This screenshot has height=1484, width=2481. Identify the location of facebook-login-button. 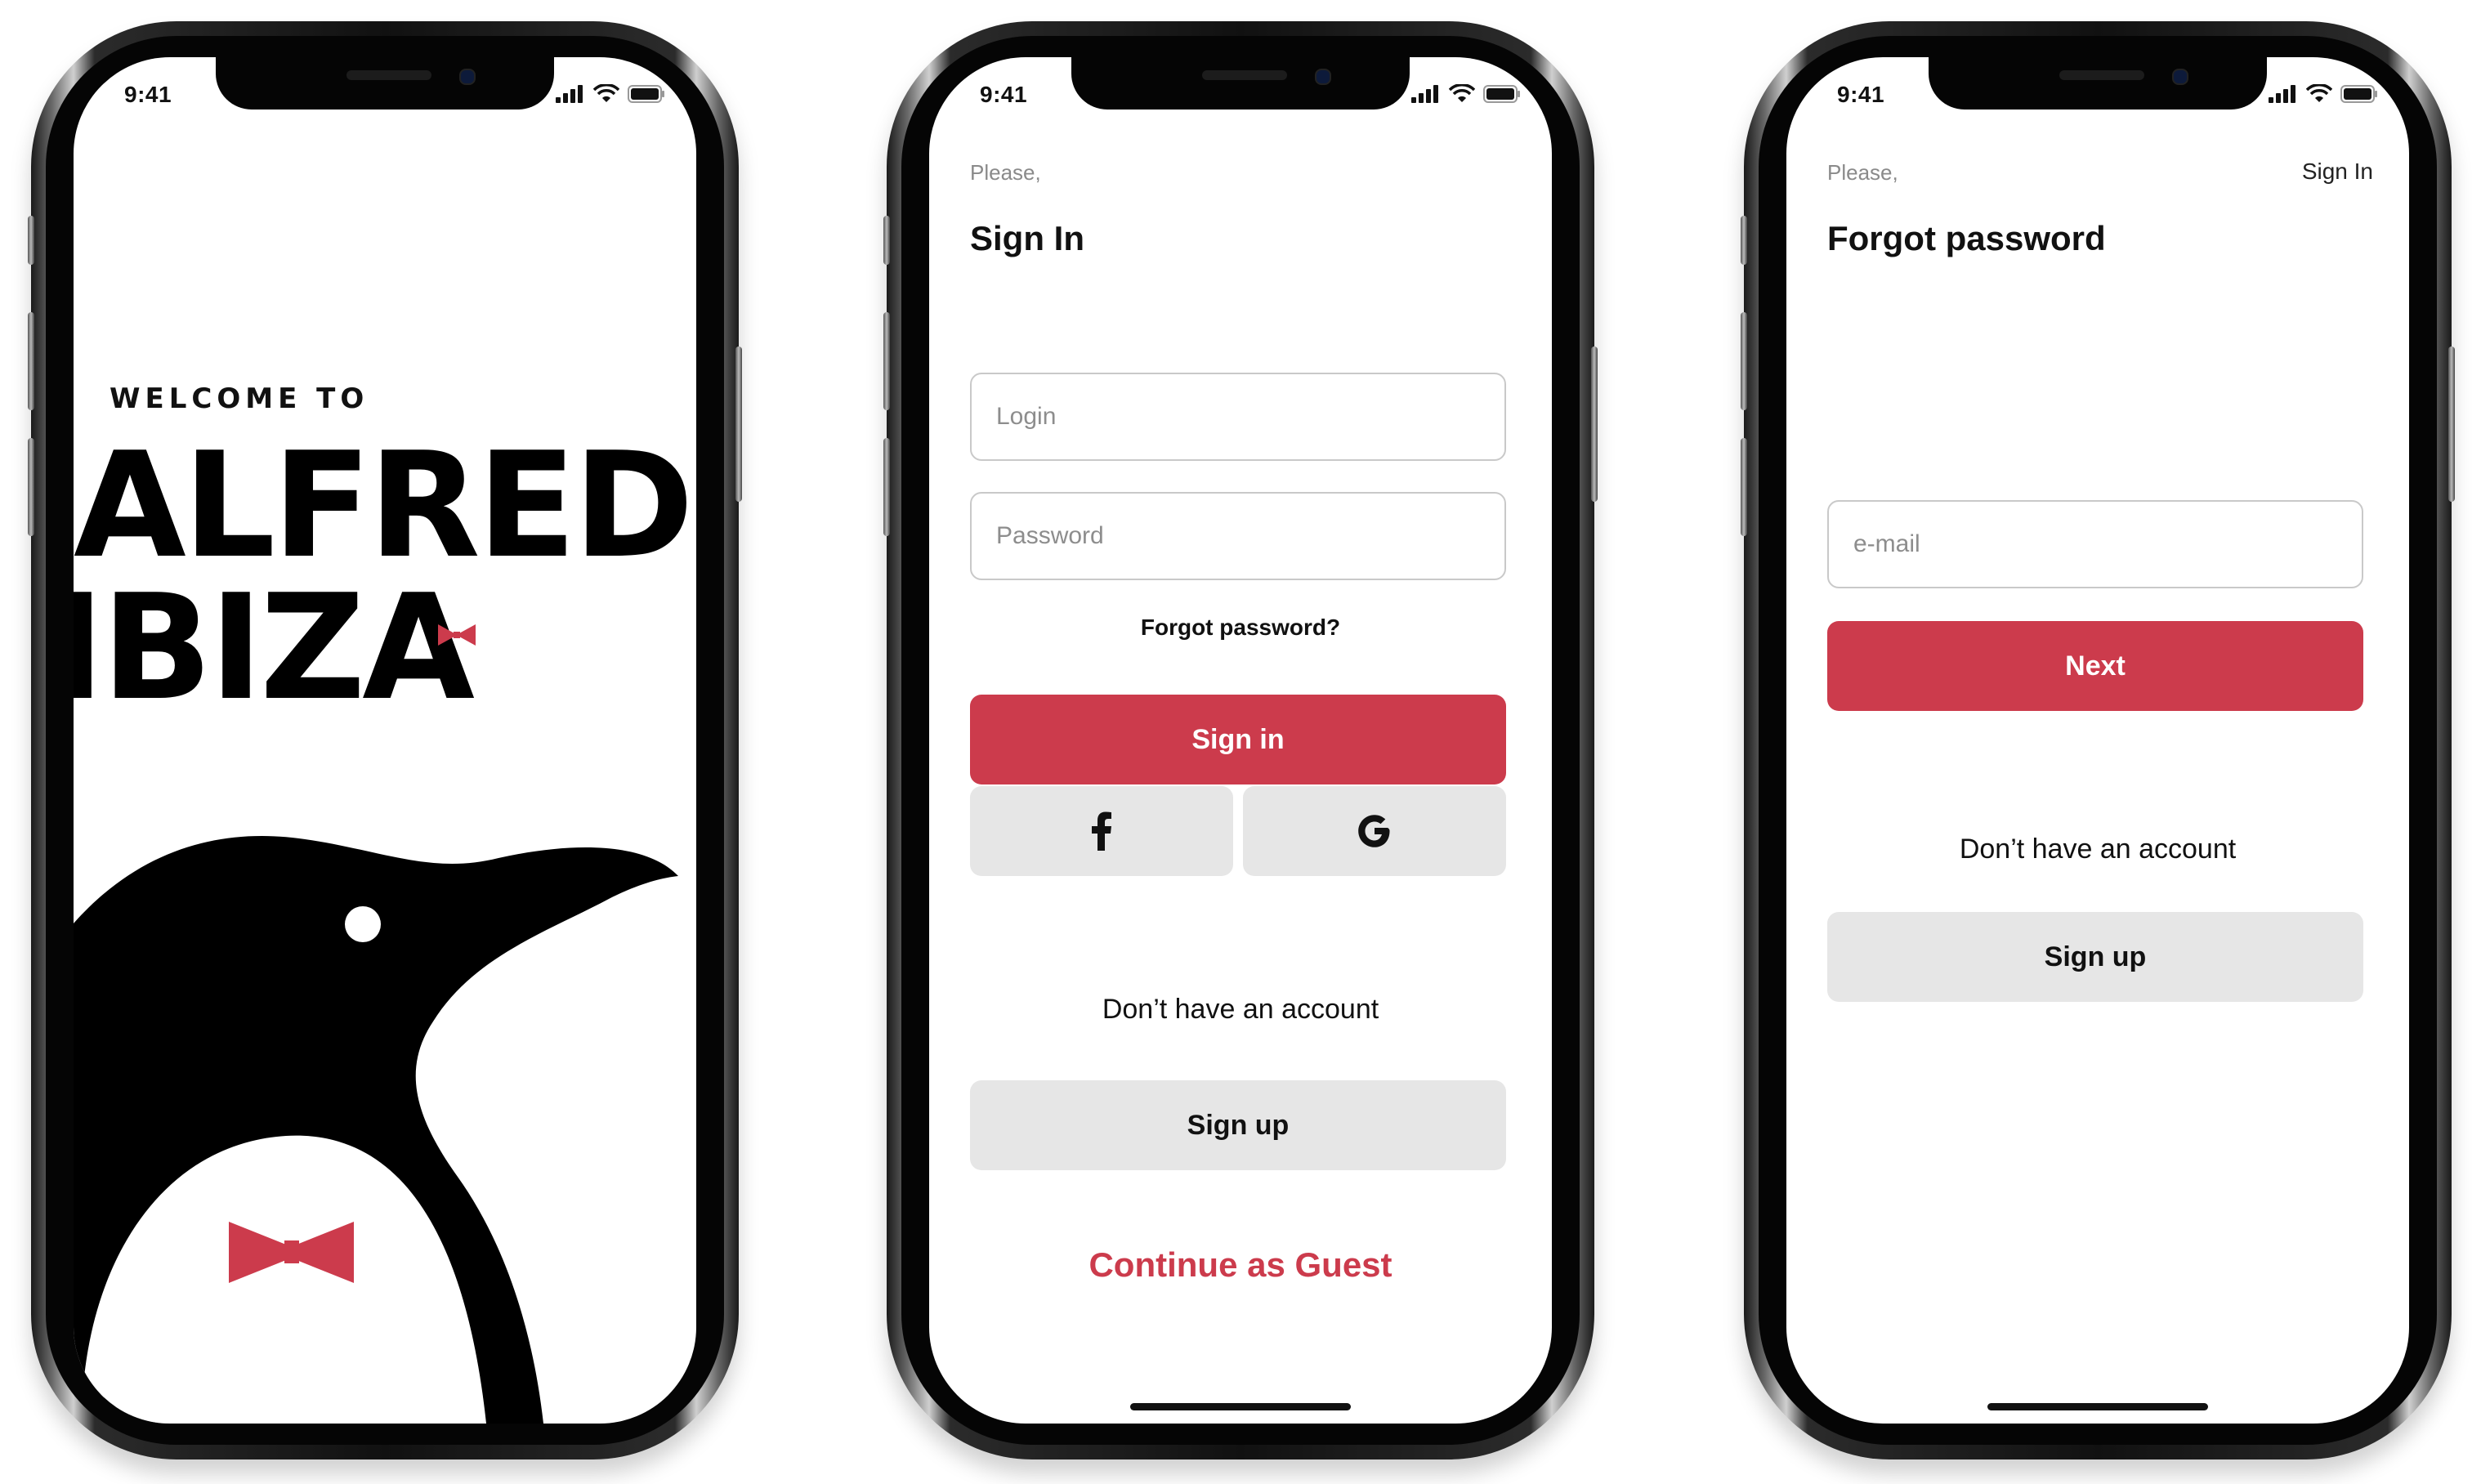
(1101, 831).